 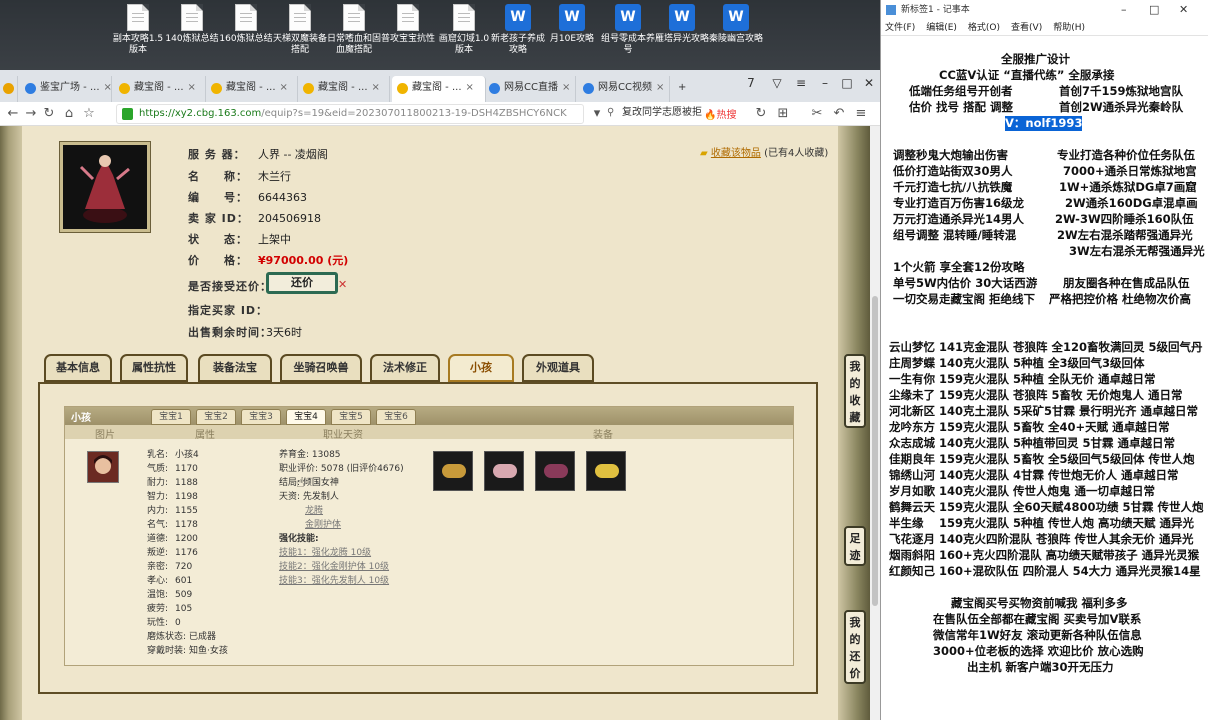 What do you see at coordinates (246, 24) in the screenshot?
I see `desktop-icon: 160炼狱总结` at bounding box center [246, 24].